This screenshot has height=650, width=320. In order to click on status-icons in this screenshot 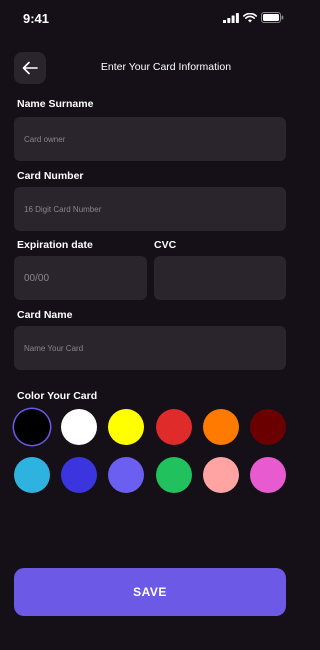, I will do `click(253, 17)`.